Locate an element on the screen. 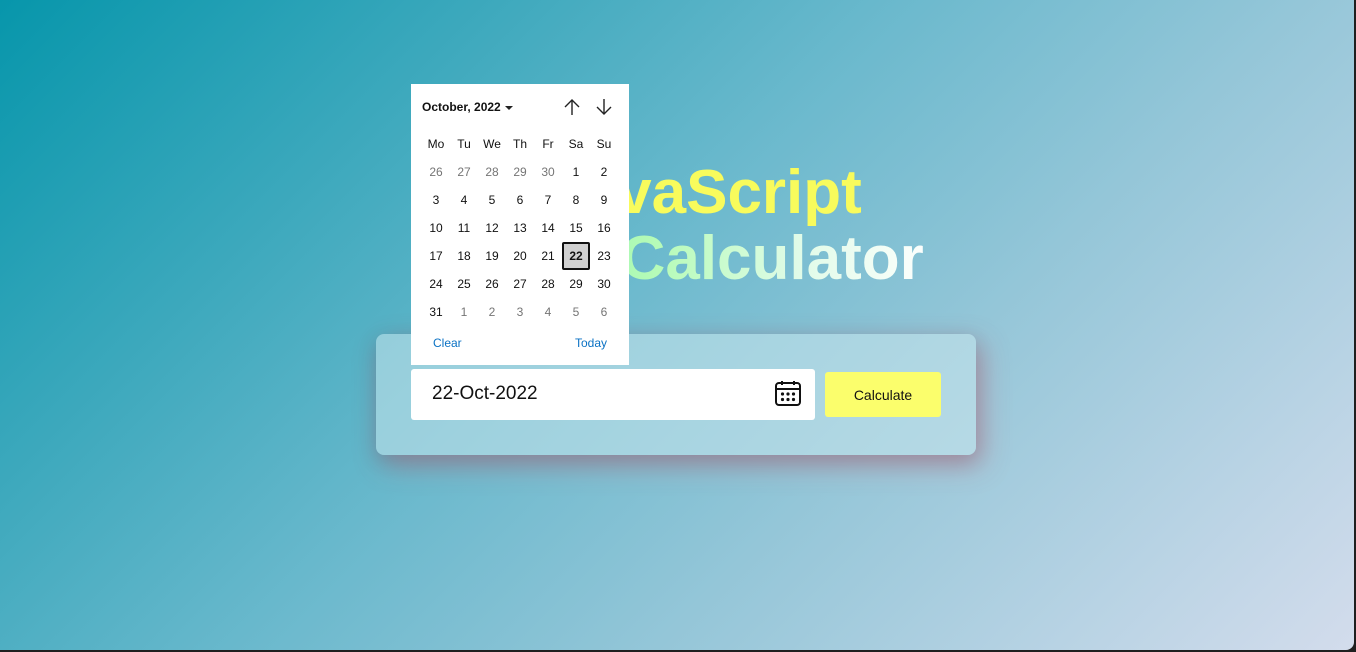 This screenshot has height=652, width=1356. clear-button: Clear is located at coordinates (447, 343).